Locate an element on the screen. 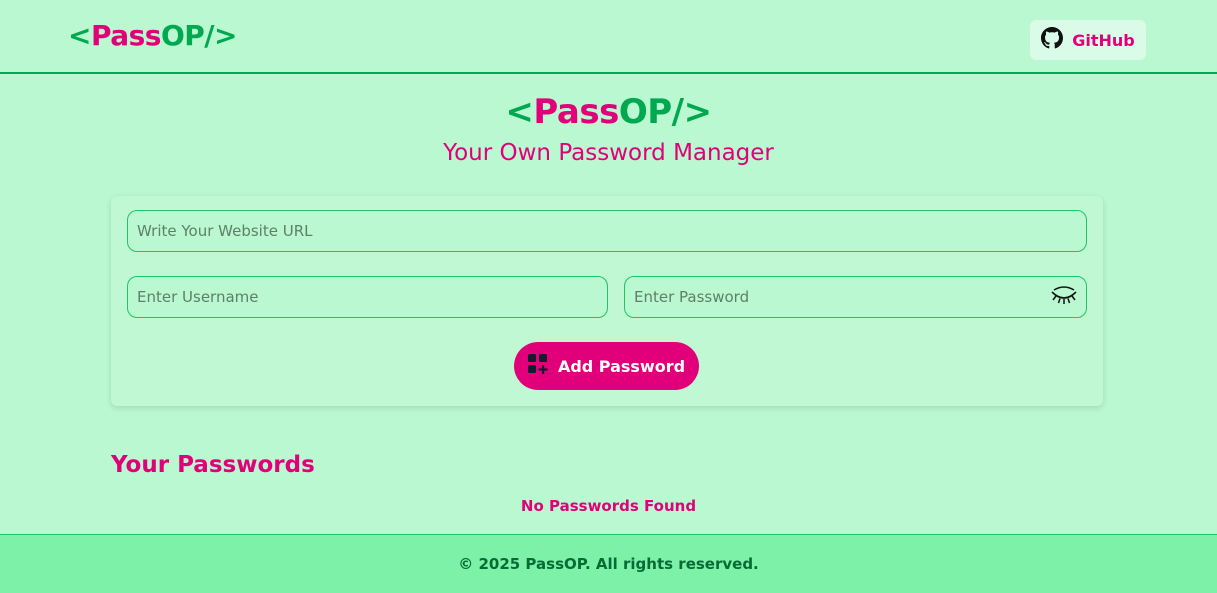 The width and height of the screenshot is (1217, 593). footer: © 2025 PassOP. All rights reserved. is located at coordinates (608, 563).